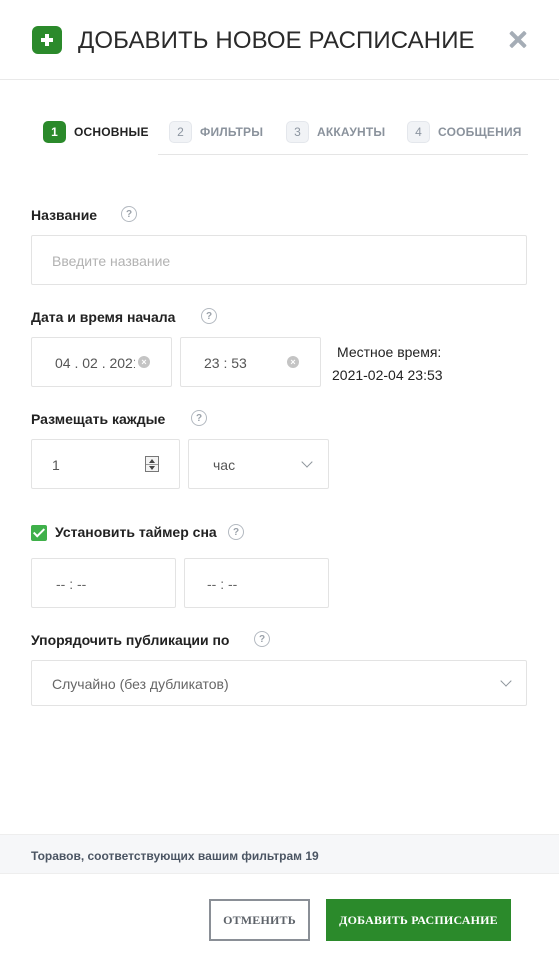 The width and height of the screenshot is (559, 956). What do you see at coordinates (258, 464) in the screenshot?
I see `interval-unit-select: час` at bounding box center [258, 464].